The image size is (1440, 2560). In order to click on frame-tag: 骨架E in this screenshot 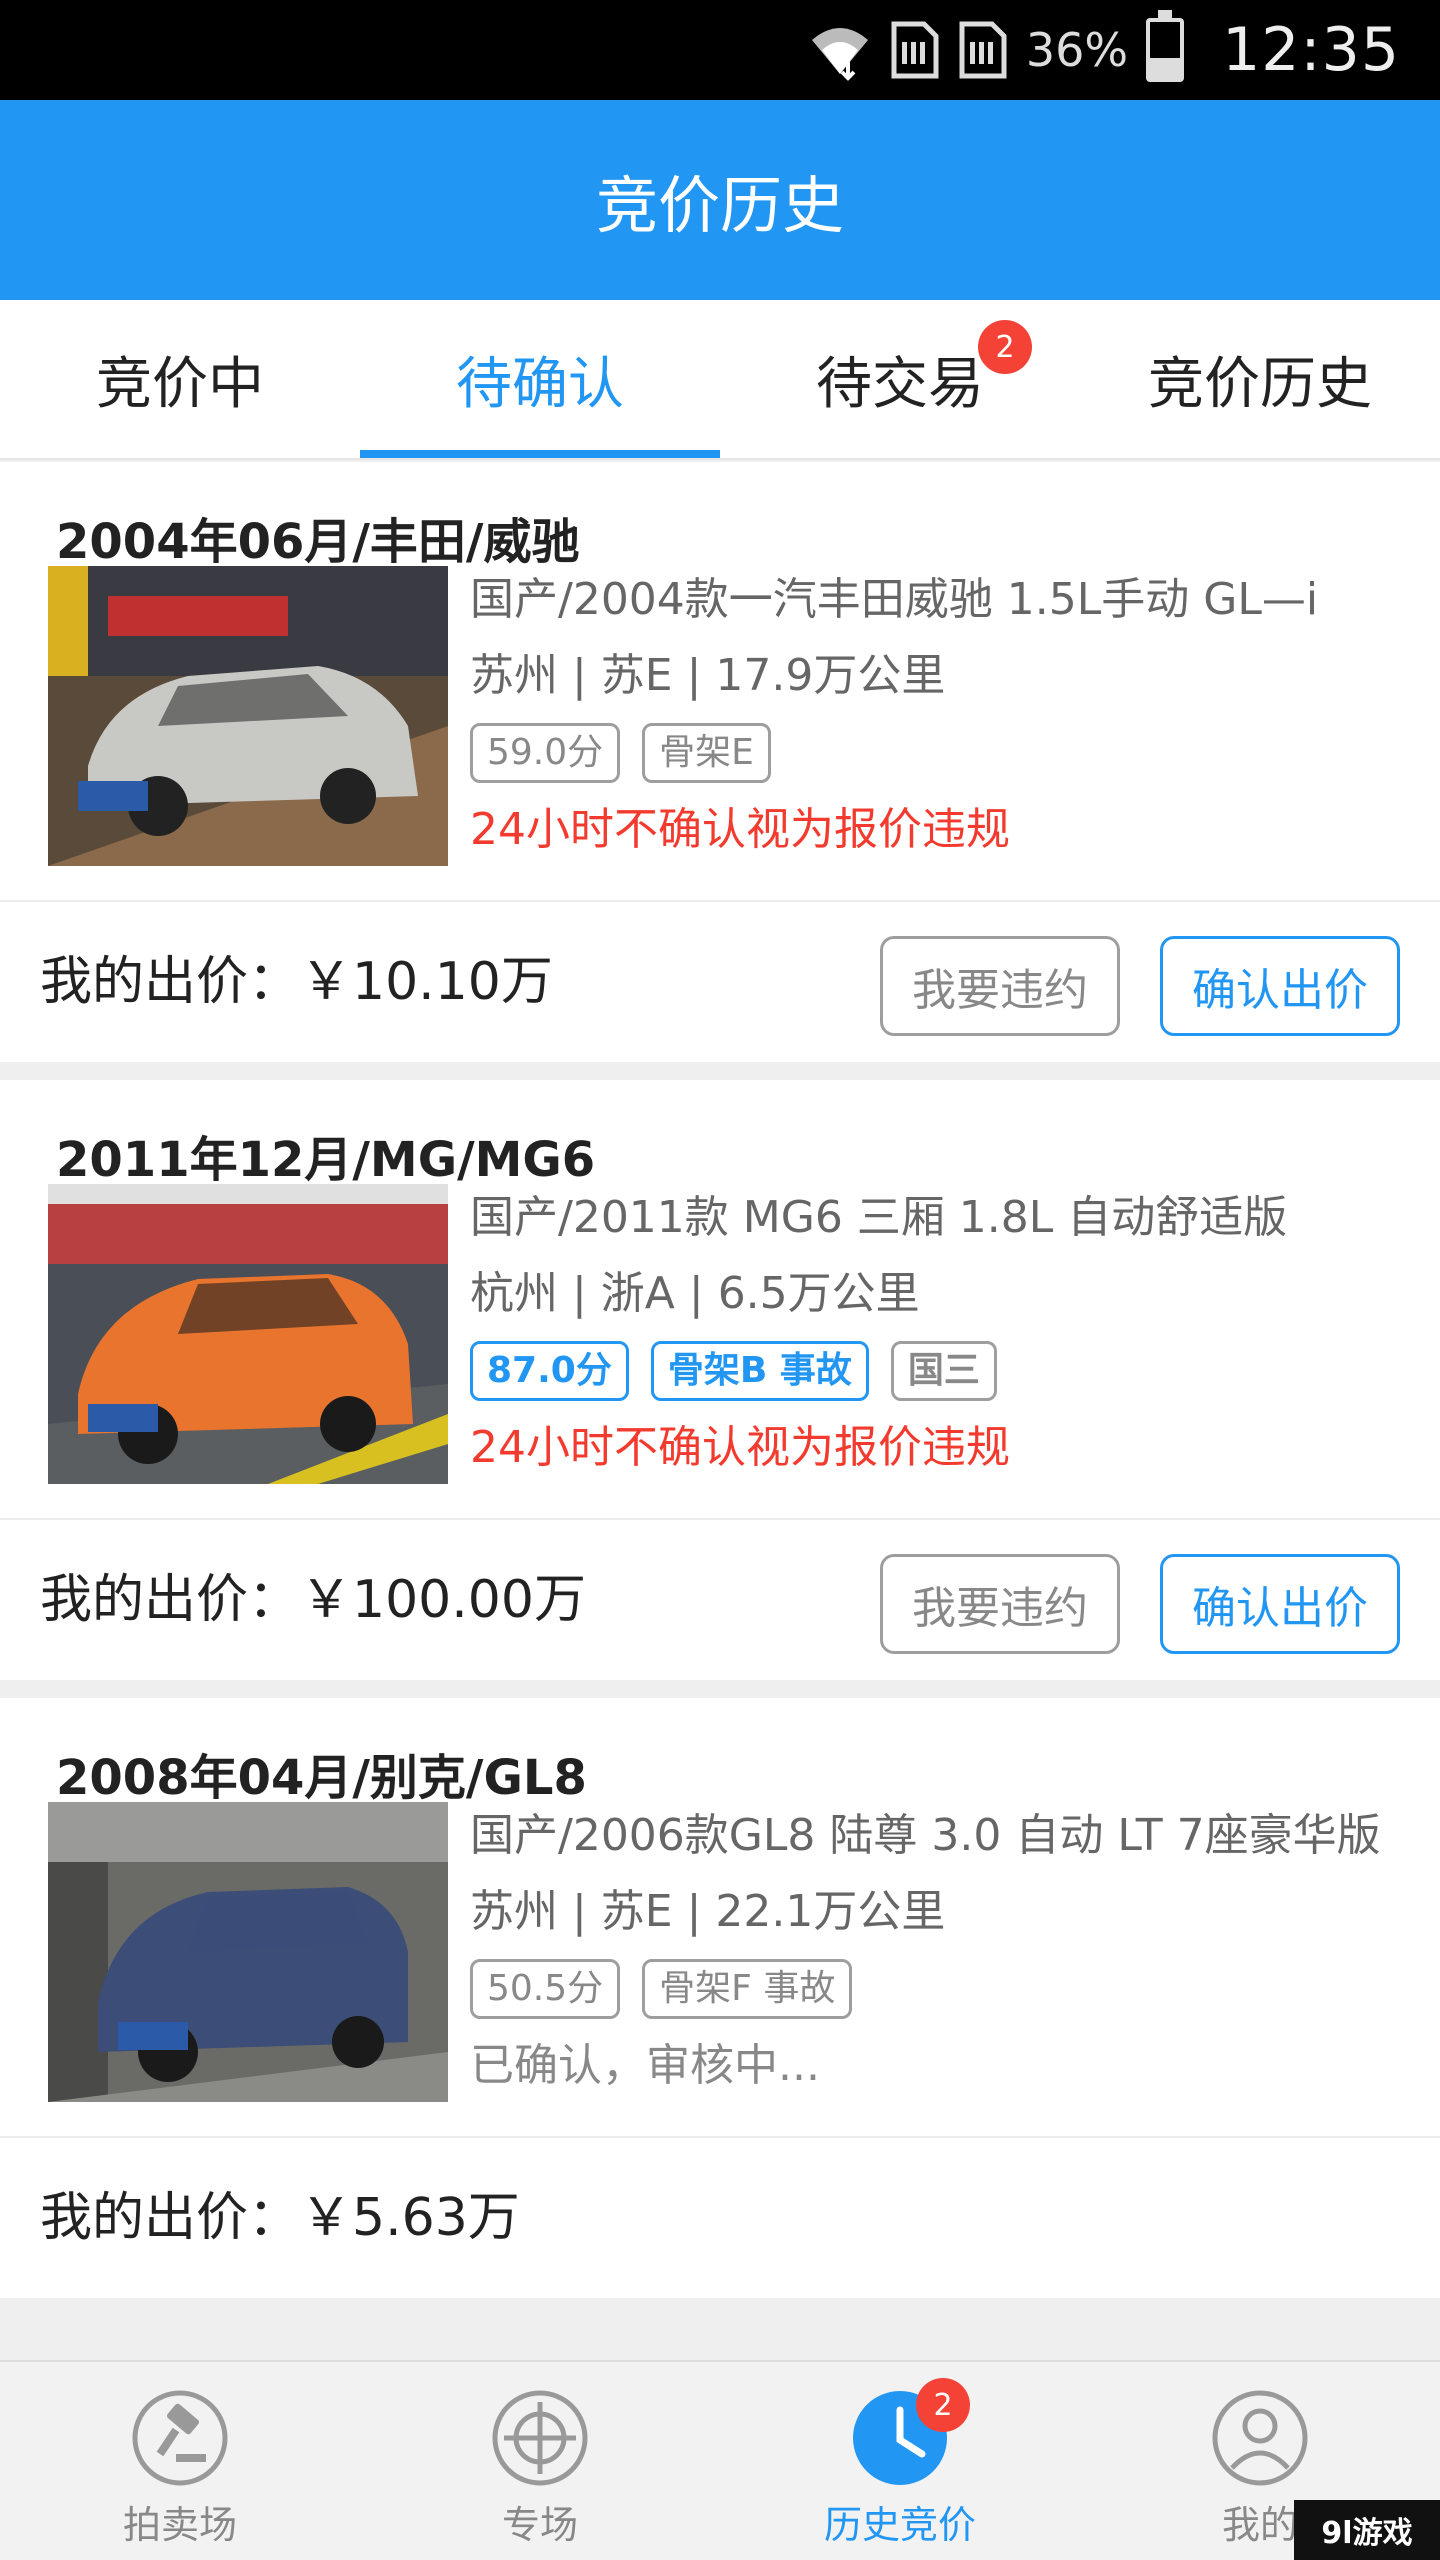, I will do `click(706, 753)`.